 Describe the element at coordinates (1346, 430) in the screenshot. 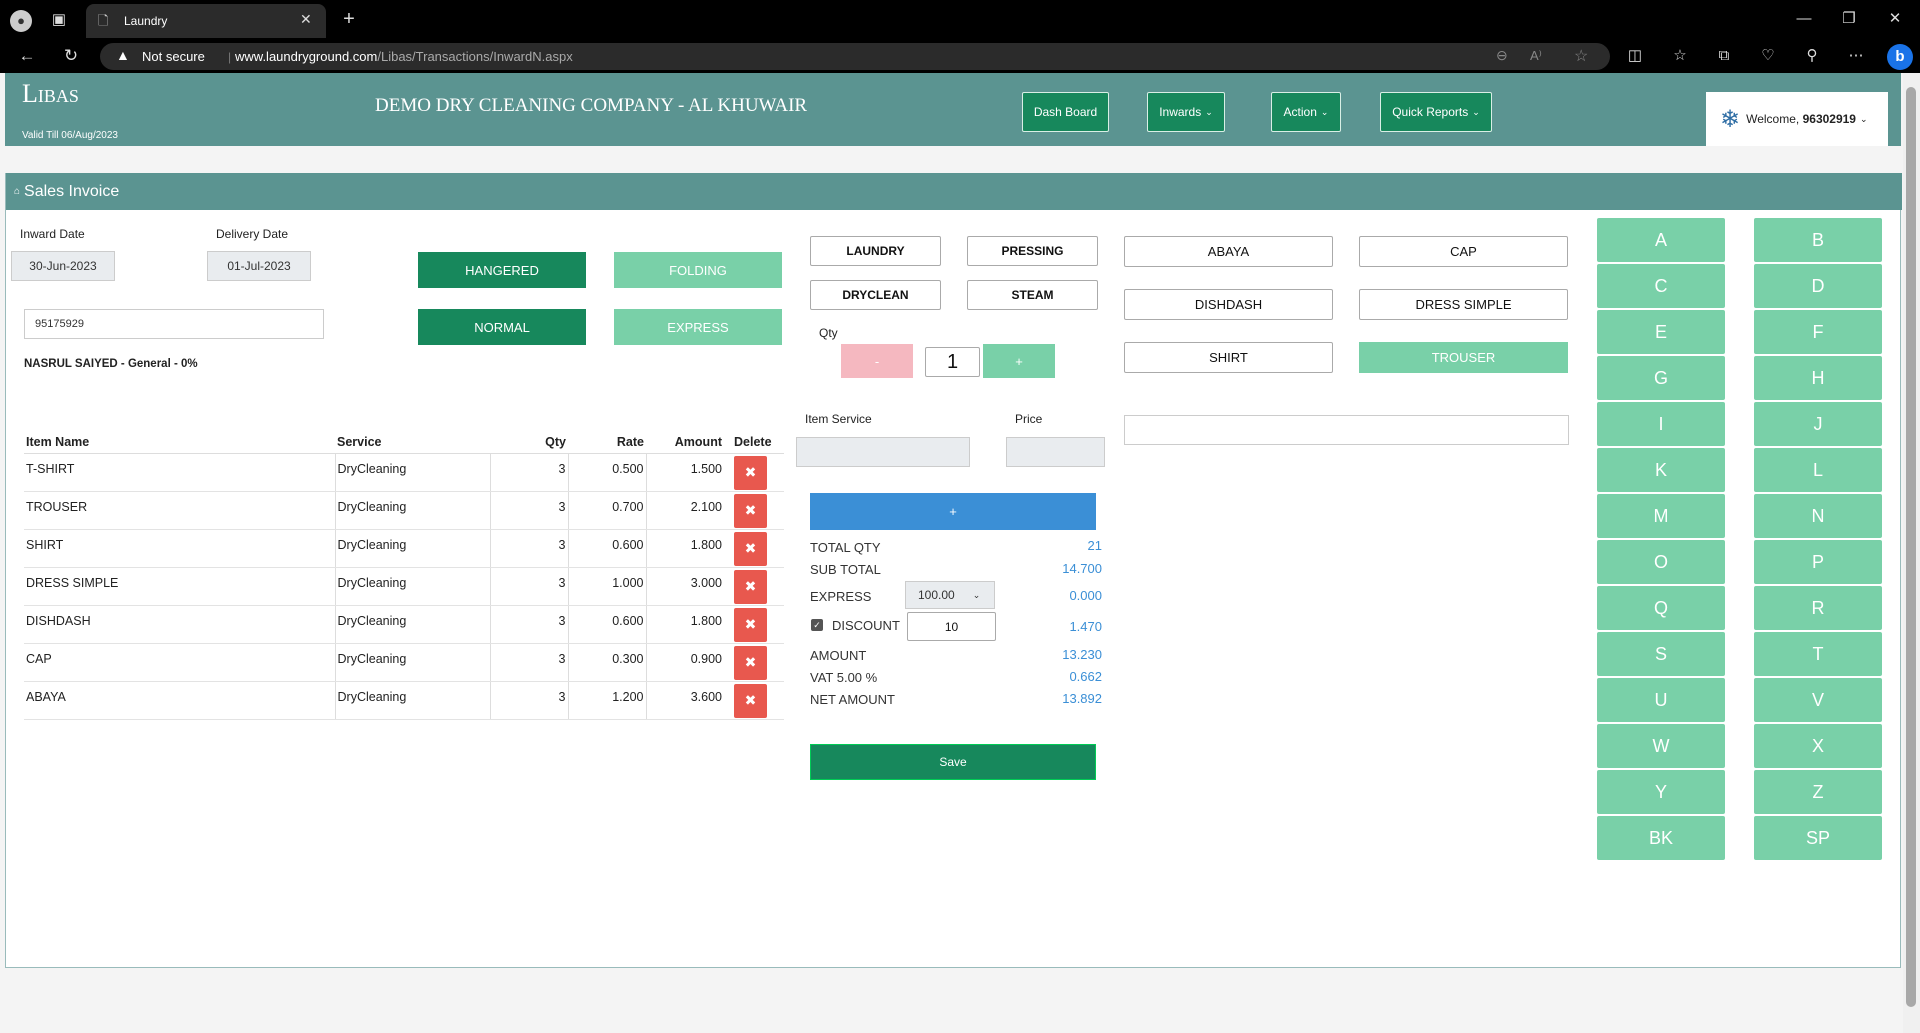

I see `garment-search-field` at that location.